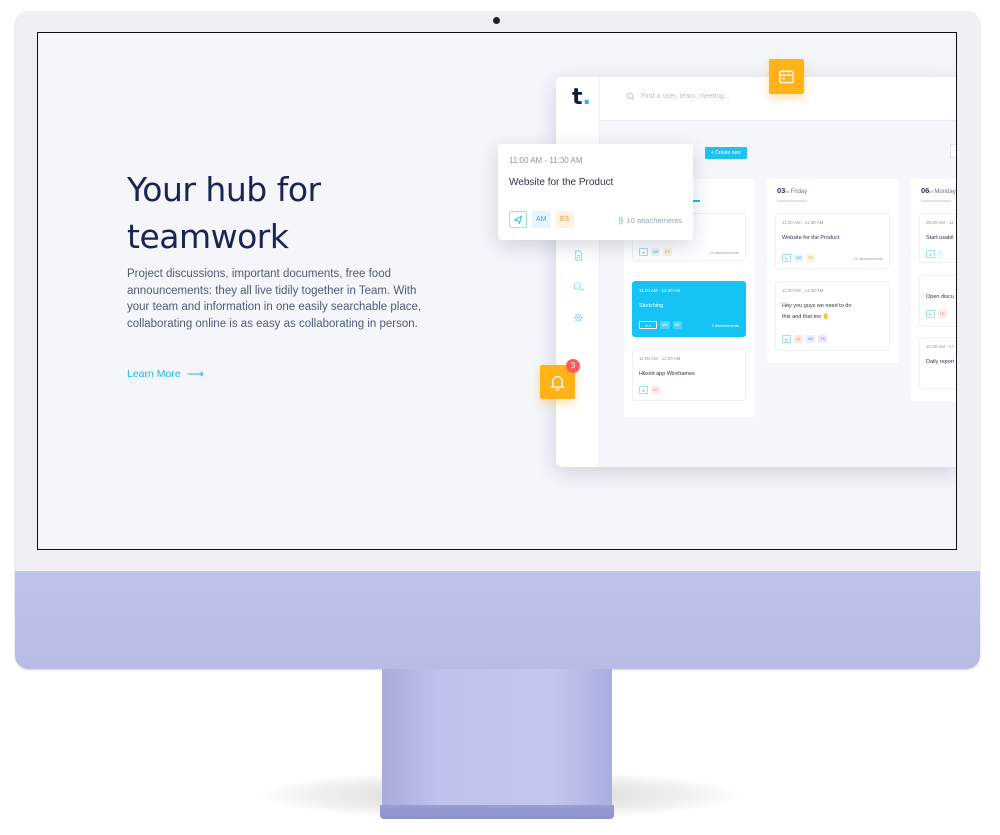 The height and width of the screenshot is (835, 1000). Describe the element at coordinates (799, 192) in the screenshot. I see `day-name: Friday` at that location.